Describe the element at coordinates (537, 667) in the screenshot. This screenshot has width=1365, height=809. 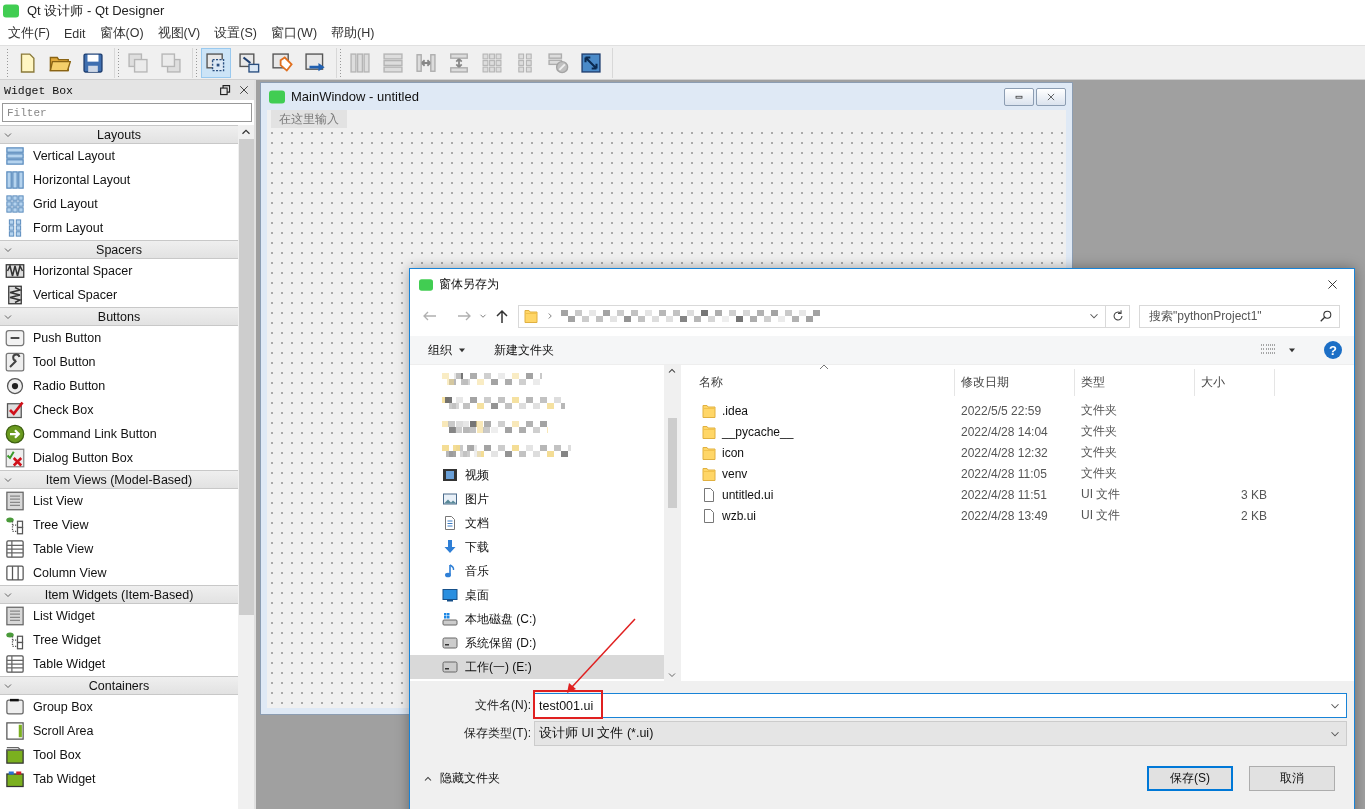
I see `nav-item: 工作(一) (E:)` at that location.